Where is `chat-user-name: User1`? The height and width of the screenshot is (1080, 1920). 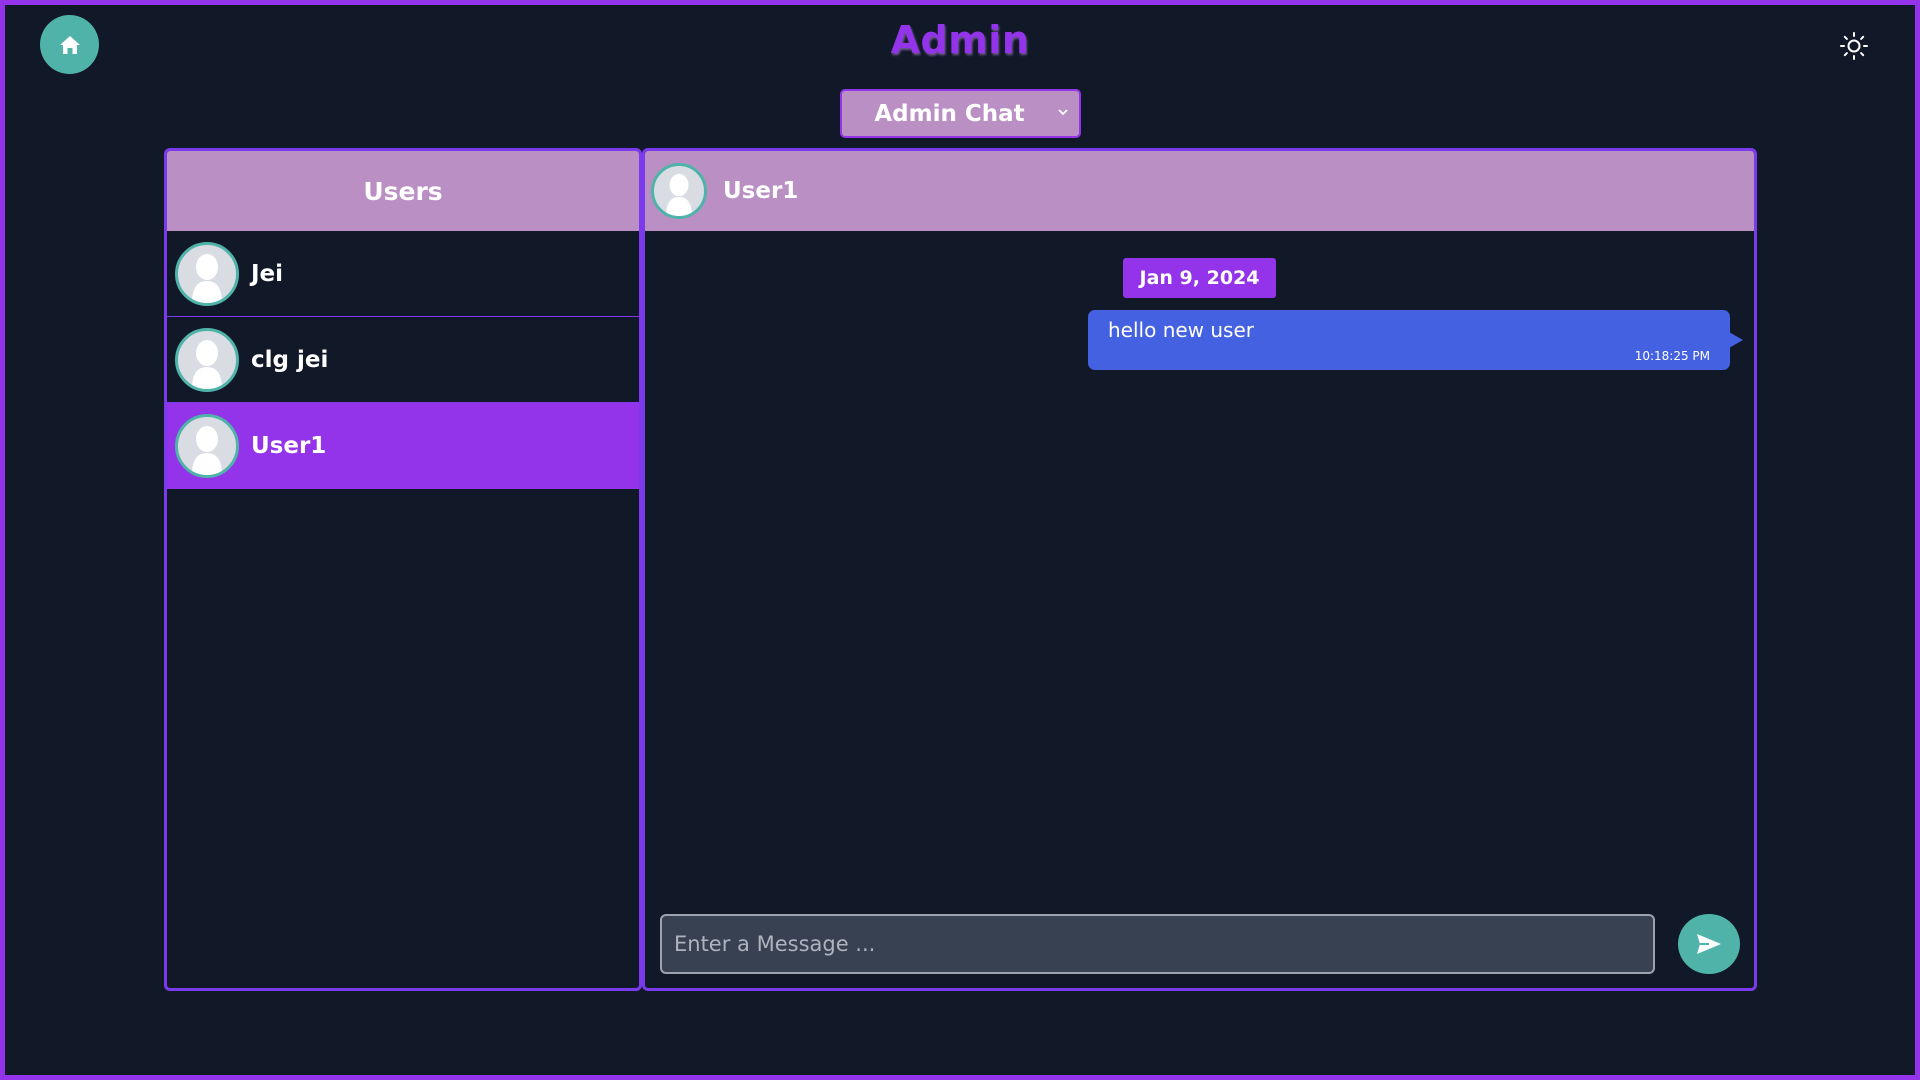 chat-user-name: User1 is located at coordinates (761, 191).